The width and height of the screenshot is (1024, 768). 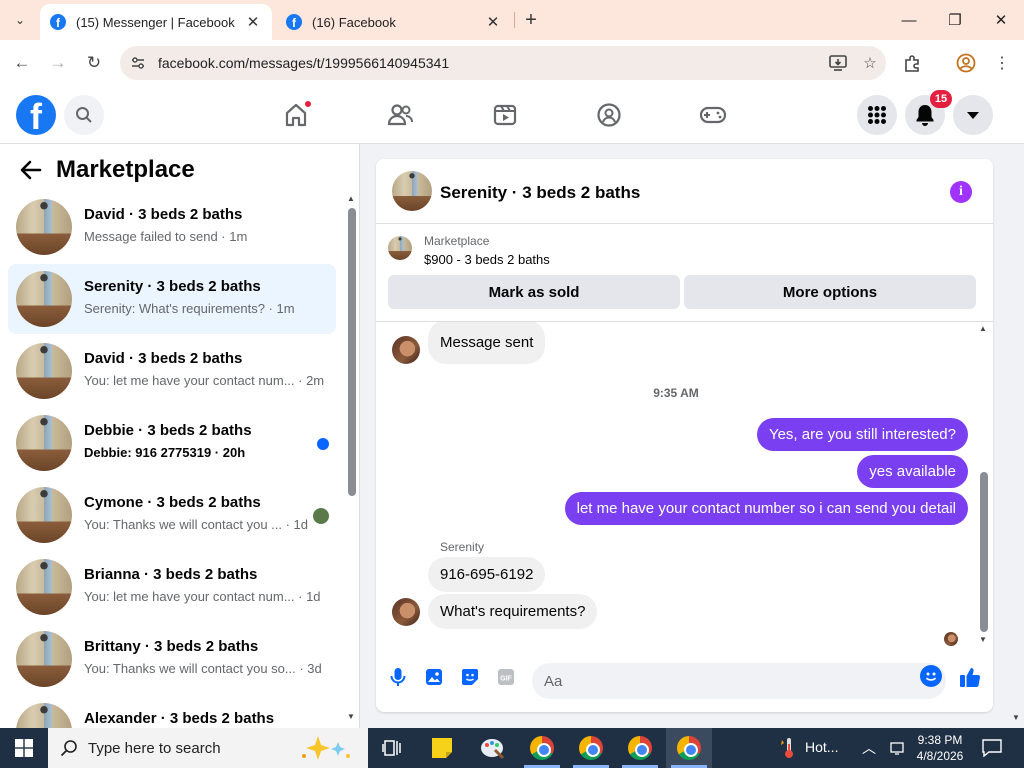 I want to click on profile-icon, so click(x=966, y=63).